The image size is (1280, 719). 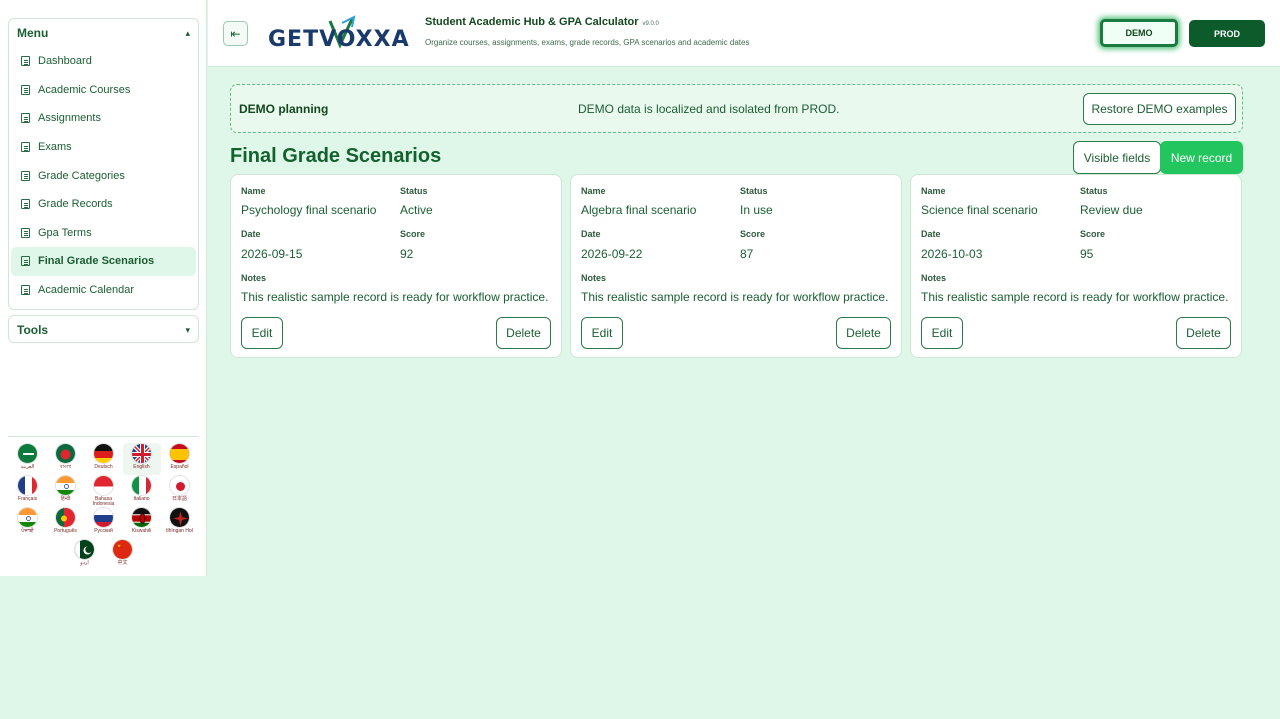 What do you see at coordinates (1201, 157) in the screenshot?
I see `new-record-button: New record` at bounding box center [1201, 157].